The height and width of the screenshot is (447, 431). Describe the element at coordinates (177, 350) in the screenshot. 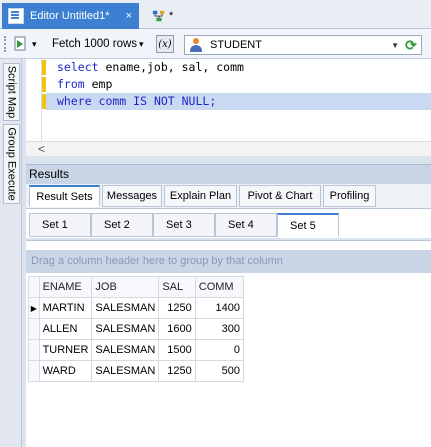

I see `cell-sal: 1500` at that location.